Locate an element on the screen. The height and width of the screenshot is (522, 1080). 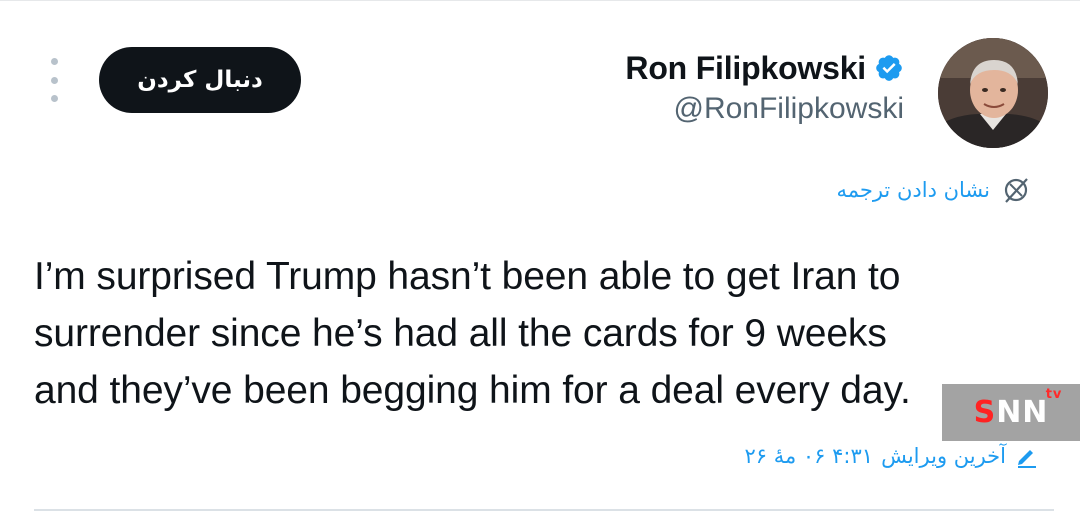
top-divider is located at coordinates (540, 0).